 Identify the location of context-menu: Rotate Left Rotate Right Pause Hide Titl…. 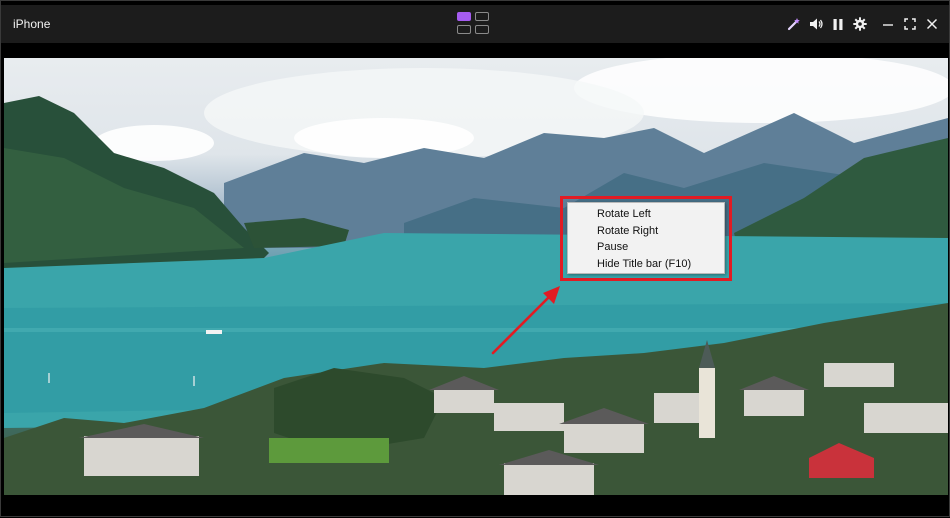
(646, 238).